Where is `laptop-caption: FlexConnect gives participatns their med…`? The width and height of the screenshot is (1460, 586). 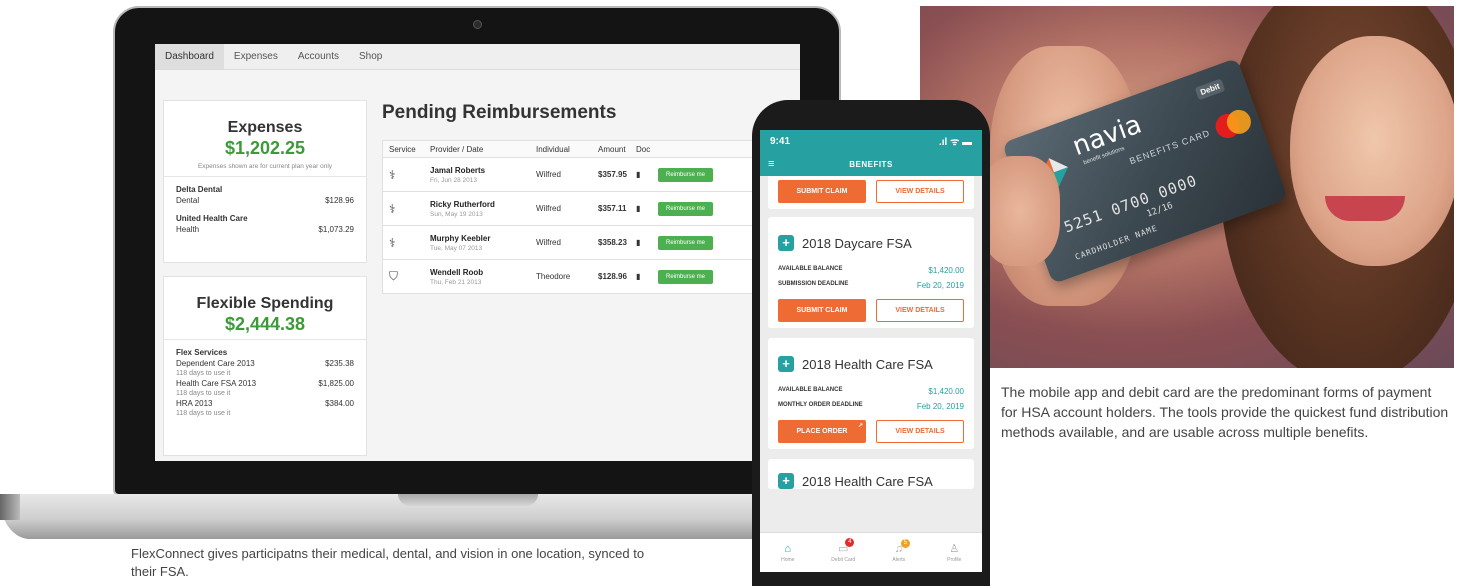
laptop-caption: FlexConnect gives participatns their med… is located at coordinates (388, 562).